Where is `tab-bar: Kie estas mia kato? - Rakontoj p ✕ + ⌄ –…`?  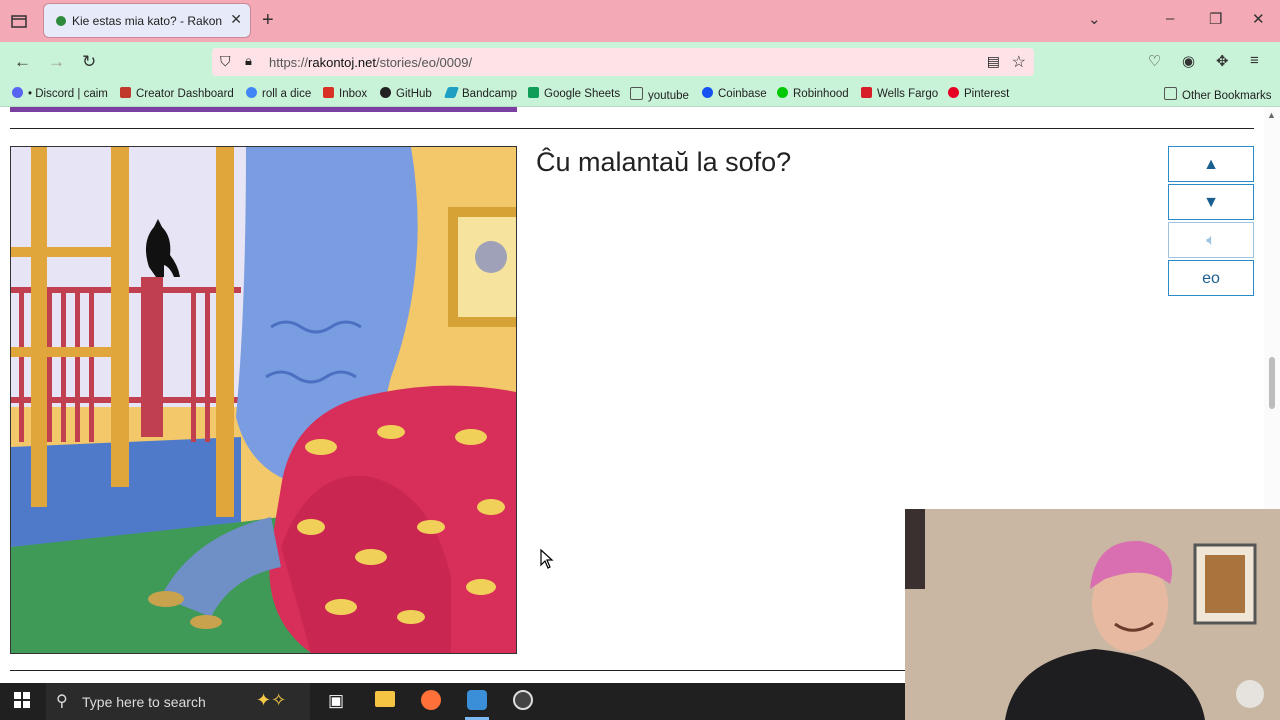 tab-bar: Kie estas mia kato? - Rakontoj p ✕ + ⌄ –… is located at coordinates (640, 21).